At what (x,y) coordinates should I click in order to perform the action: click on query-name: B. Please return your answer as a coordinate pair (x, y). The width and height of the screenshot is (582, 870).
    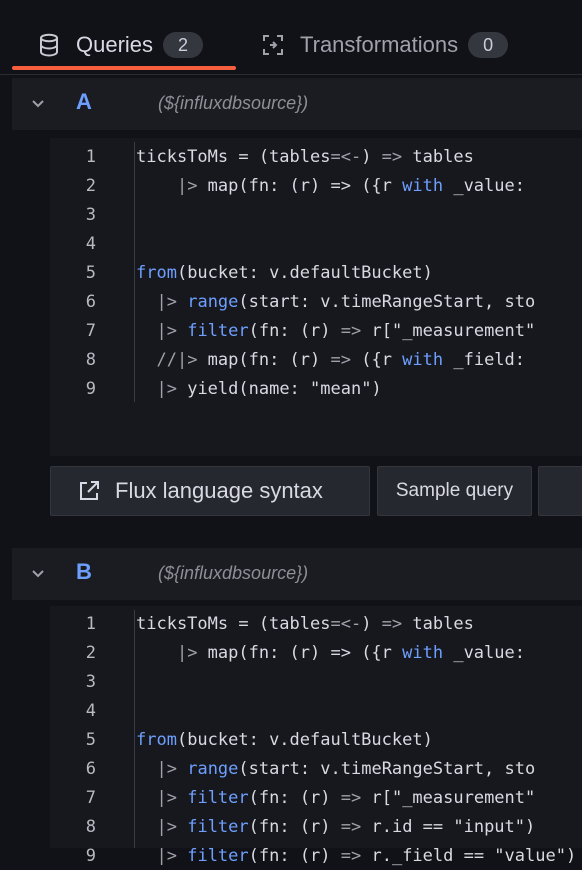
    Looking at the image, I should click on (84, 572).